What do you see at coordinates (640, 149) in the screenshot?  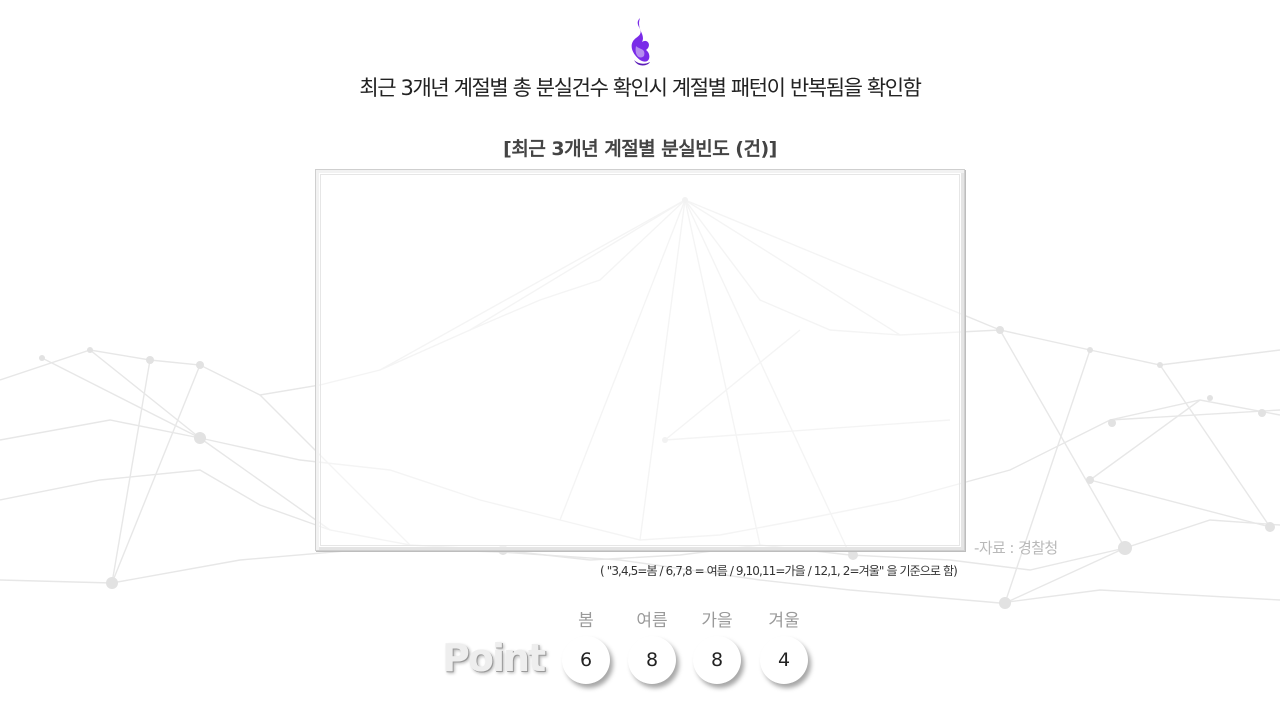 I see `chart-title: [최근 3개년 계절별 분실빈도 (건)]` at bounding box center [640, 149].